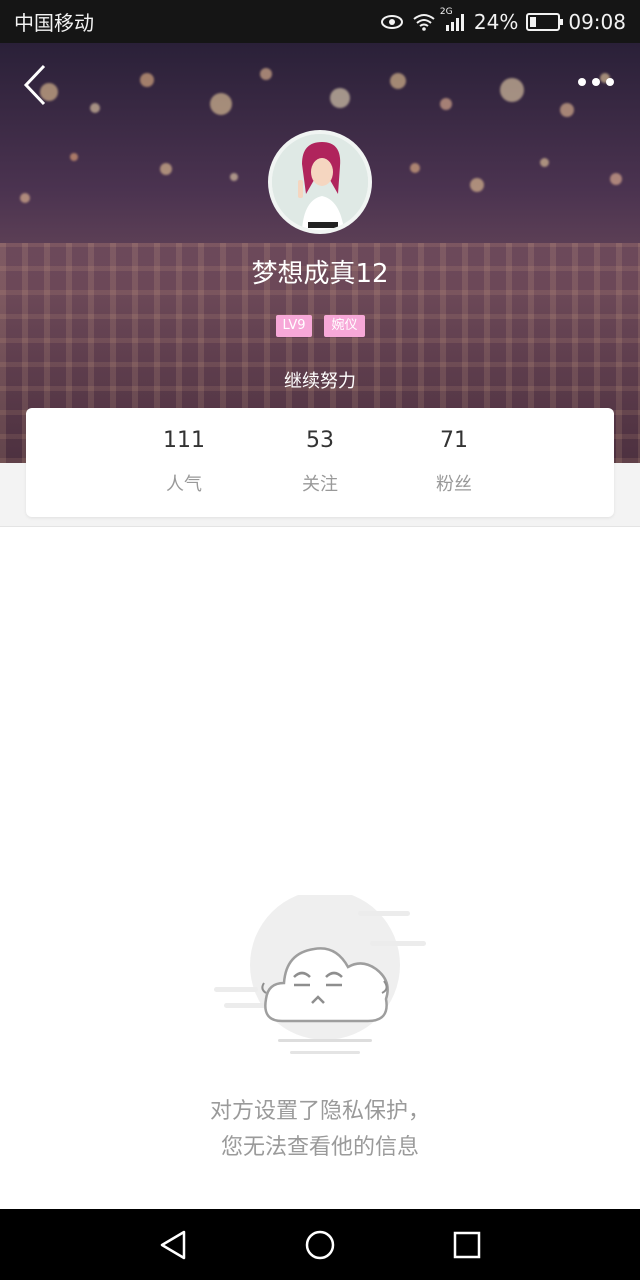 The width and height of the screenshot is (640, 1280). Describe the element at coordinates (319, 1147) in the screenshot. I see `privacy-notice-line2: 您无法查看他的信息` at that location.